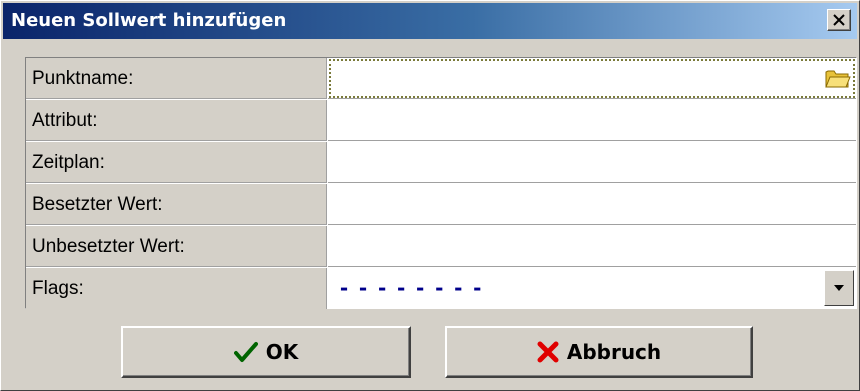  What do you see at coordinates (58, 288) in the screenshot?
I see `flags-label: Flags:` at bounding box center [58, 288].